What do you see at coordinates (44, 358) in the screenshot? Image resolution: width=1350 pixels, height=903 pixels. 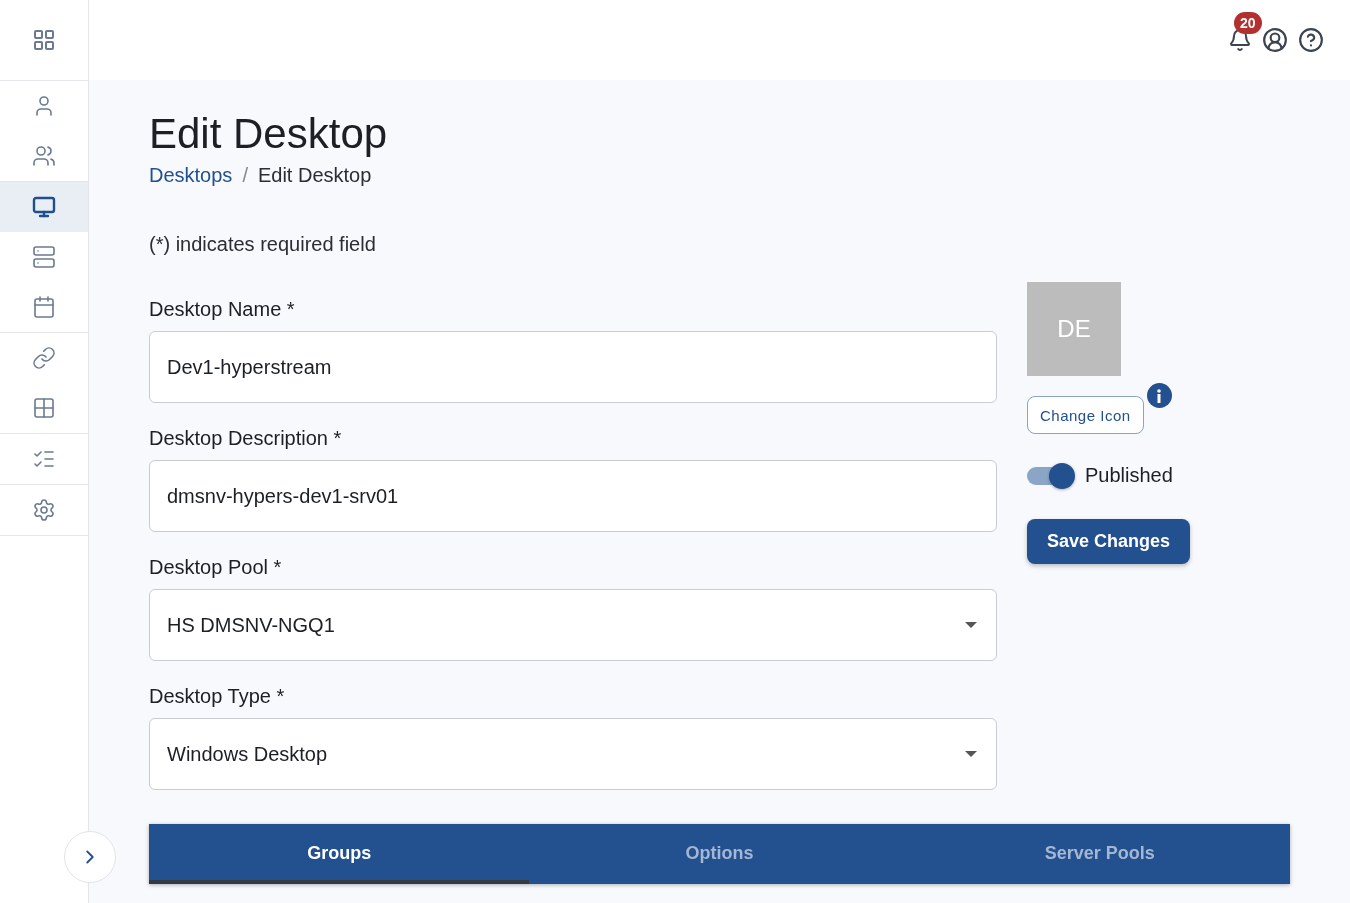 I see `link-icon` at bounding box center [44, 358].